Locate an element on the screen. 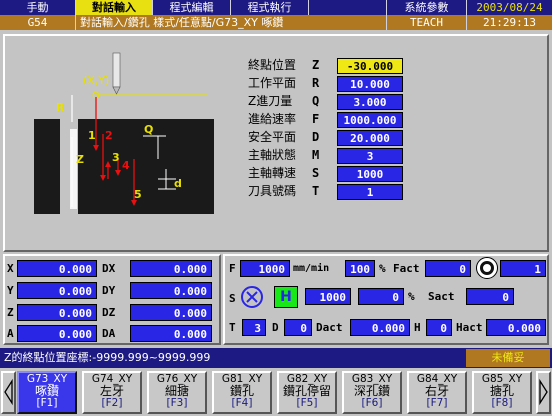 The height and width of the screenshot is (416, 552). axis-label-a: A is located at coordinates (10, 333).